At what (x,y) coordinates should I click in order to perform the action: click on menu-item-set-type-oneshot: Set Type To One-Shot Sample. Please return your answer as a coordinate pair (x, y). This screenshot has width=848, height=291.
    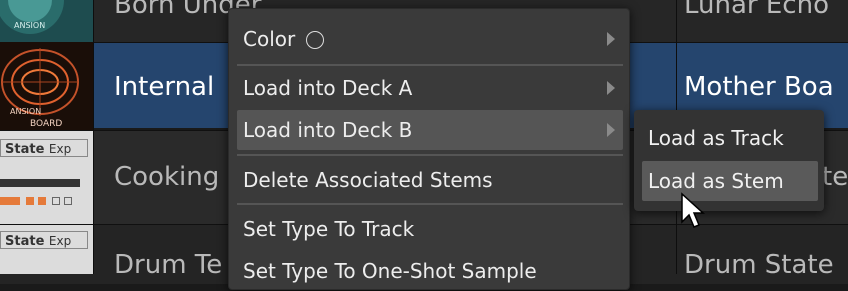
    Looking at the image, I should click on (430, 271).